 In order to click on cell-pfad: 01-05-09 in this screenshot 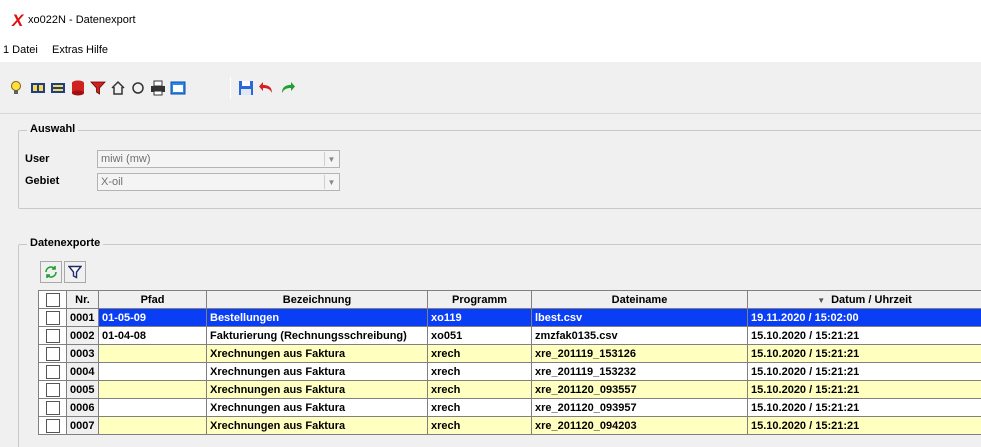, I will do `click(152, 317)`.